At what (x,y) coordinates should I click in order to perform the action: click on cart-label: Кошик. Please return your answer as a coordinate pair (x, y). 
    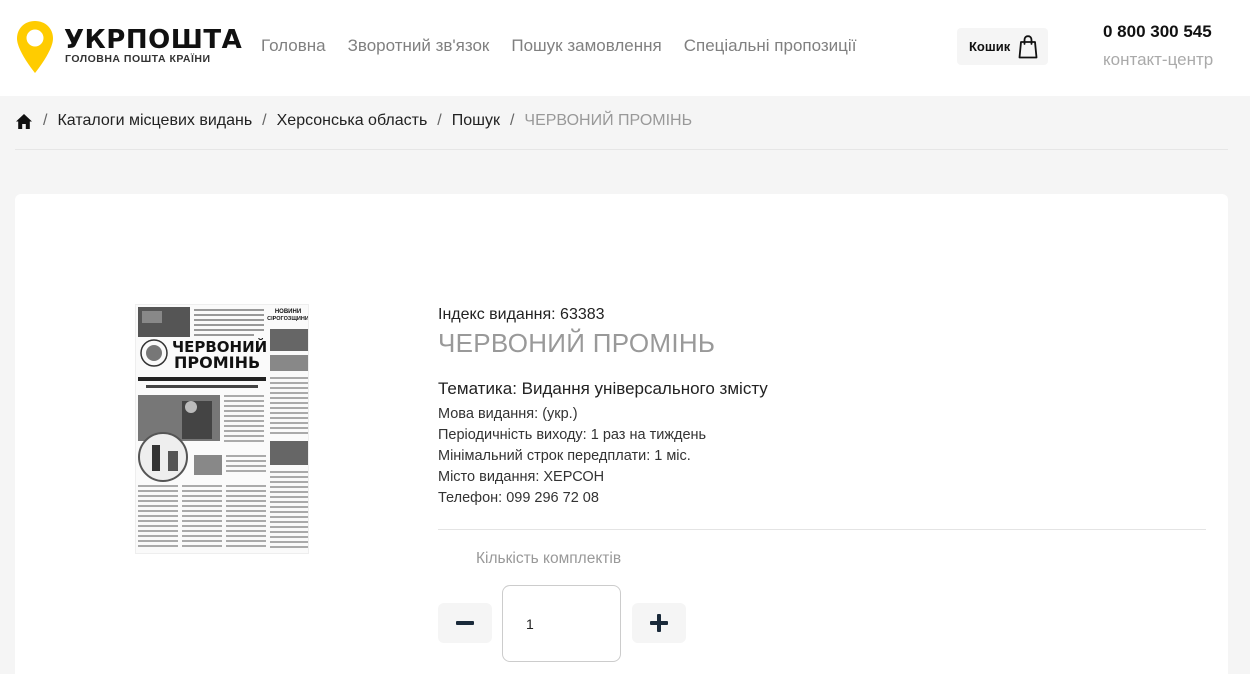
    Looking at the image, I should click on (990, 46).